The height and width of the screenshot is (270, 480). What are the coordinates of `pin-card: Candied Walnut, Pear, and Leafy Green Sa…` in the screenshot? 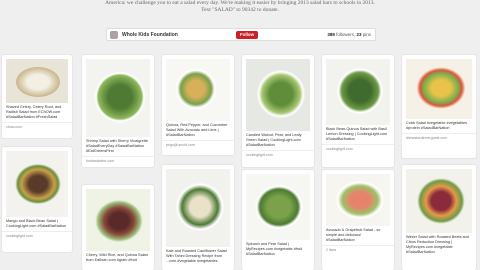 It's located at (278, 111).